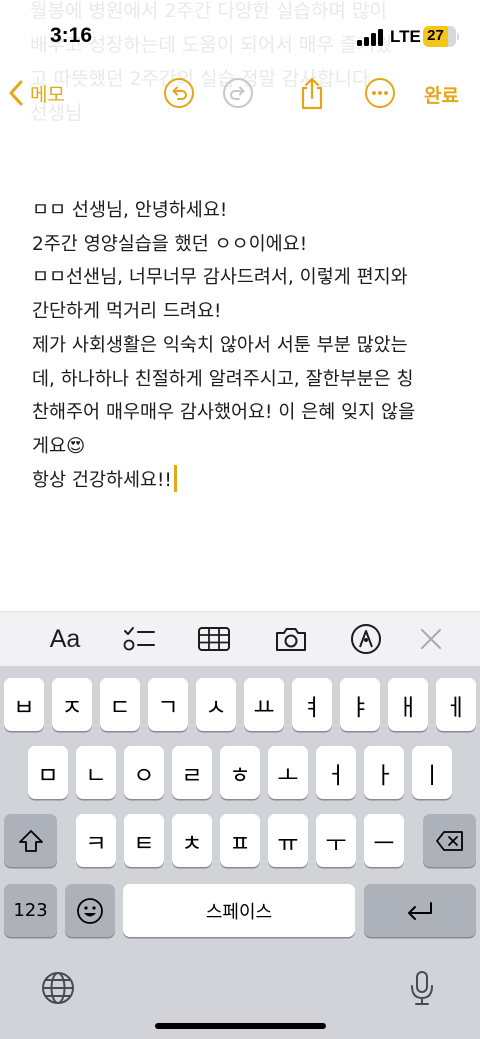  I want to click on network-type: LTE, so click(405, 36).